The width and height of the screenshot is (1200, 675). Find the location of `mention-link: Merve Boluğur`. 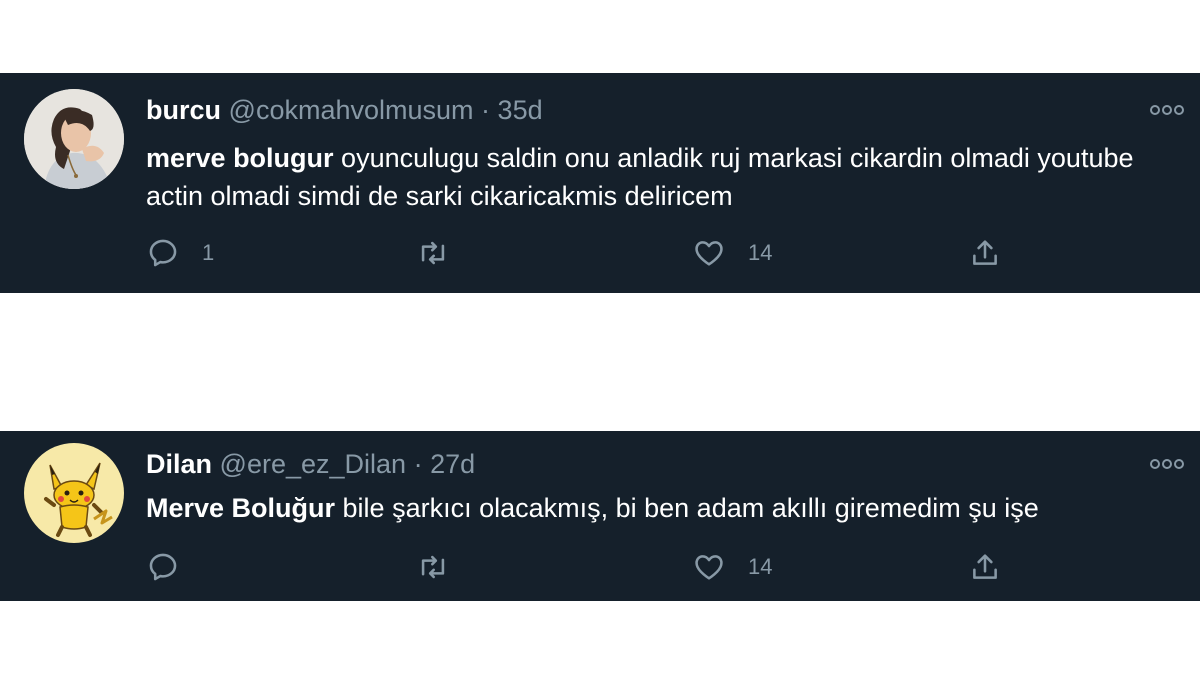

mention-link: Merve Boluğur is located at coordinates (240, 508).